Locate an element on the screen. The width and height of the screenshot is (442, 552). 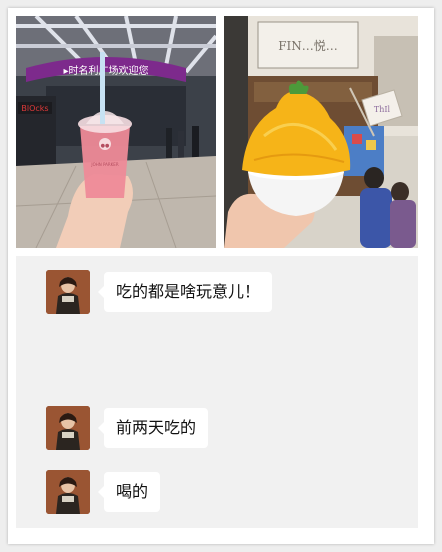
chat-message: 吃的都是啥玩意儿！ is located at coordinates (217, 294).